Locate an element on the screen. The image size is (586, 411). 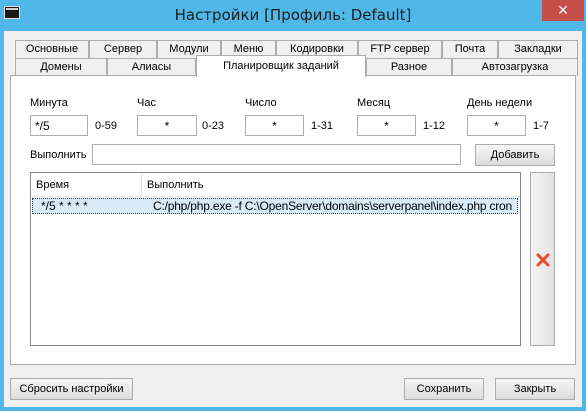
red-x-icon is located at coordinates (543, 260).